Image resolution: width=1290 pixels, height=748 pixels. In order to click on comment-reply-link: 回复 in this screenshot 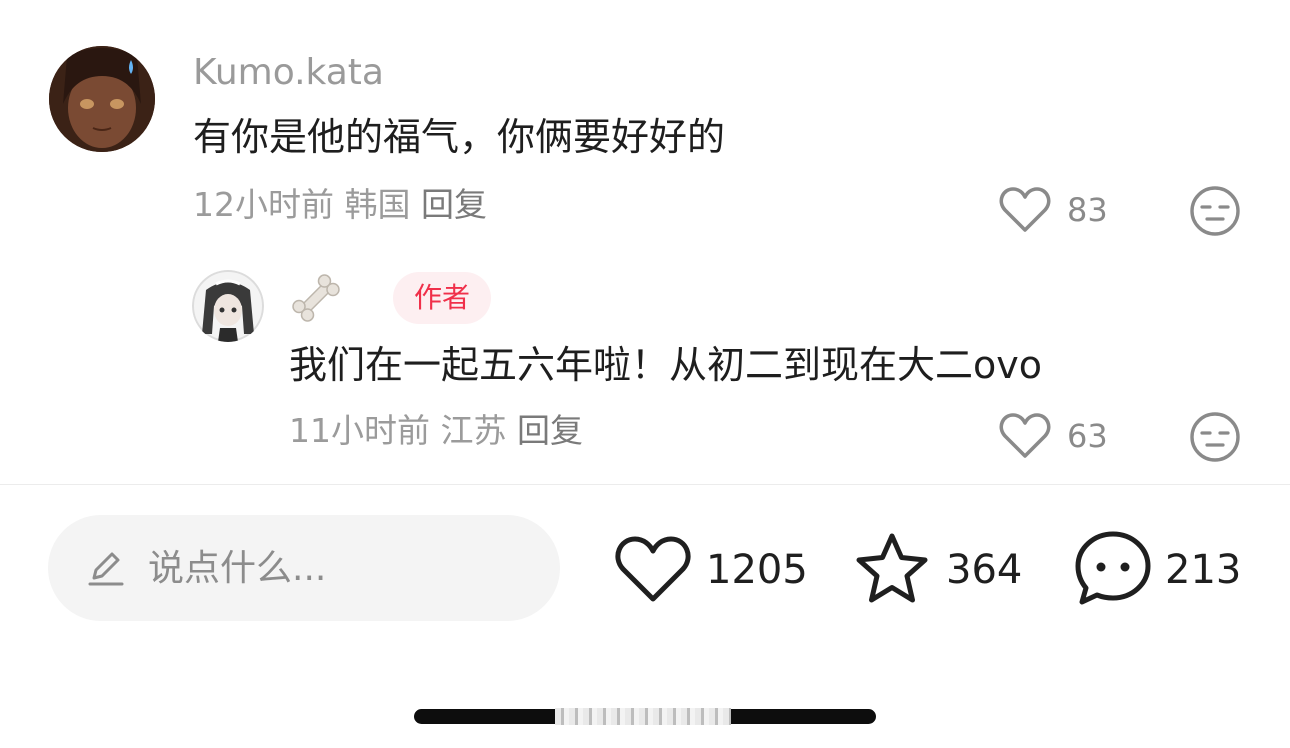, I will do `click(454, 204)`.